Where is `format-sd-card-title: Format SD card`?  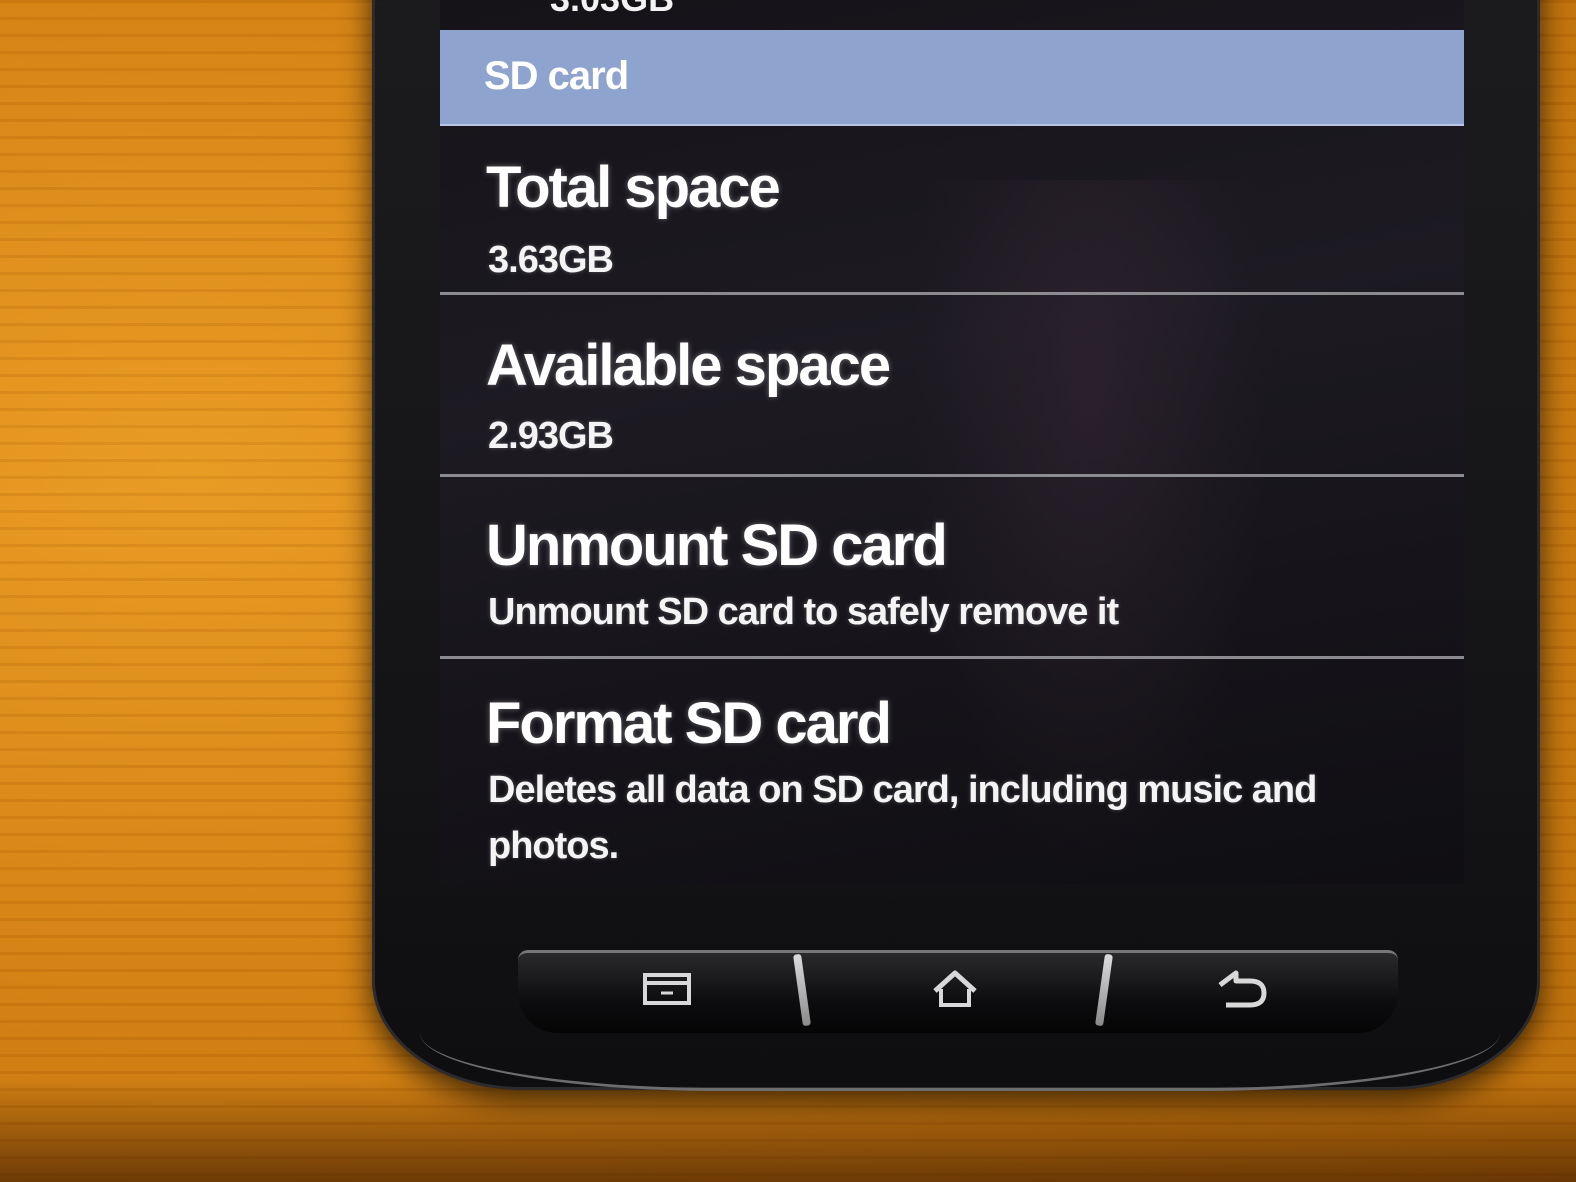
format-sd-card-title: Format SD card is located at coordinates (689, 723).